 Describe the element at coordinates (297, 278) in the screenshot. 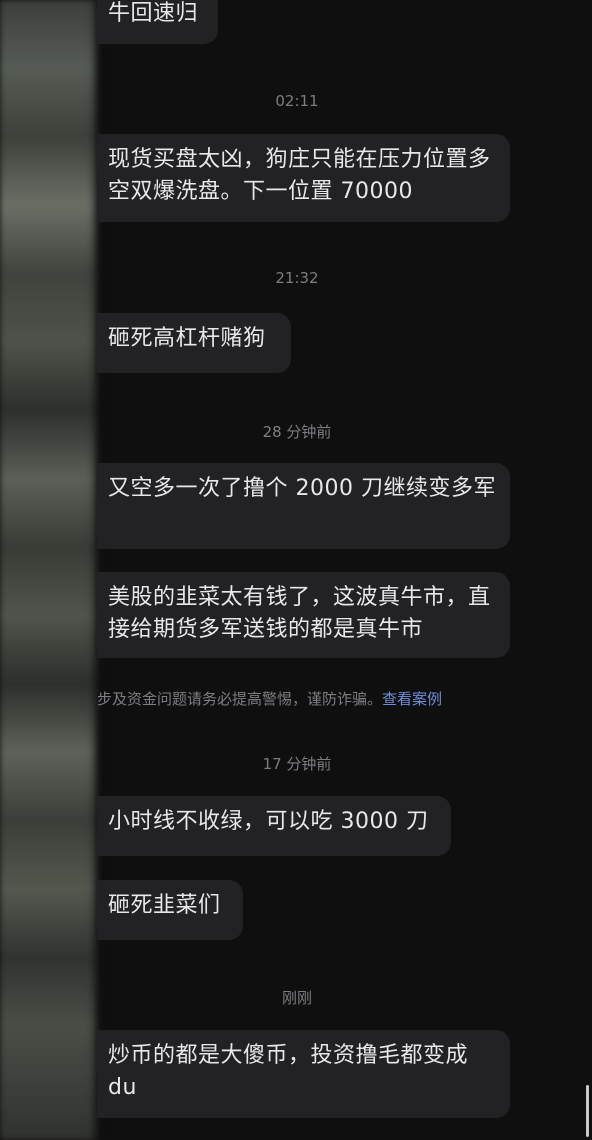

I see `timestamp: 21:32` at that location.